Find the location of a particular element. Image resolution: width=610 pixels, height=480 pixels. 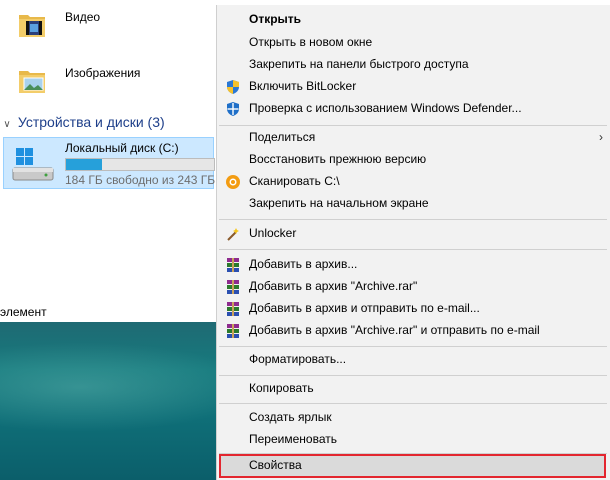

menu-item-add-archive-rar: Добавить в архив "Archive.rar" is located at coordinates (413, 287).